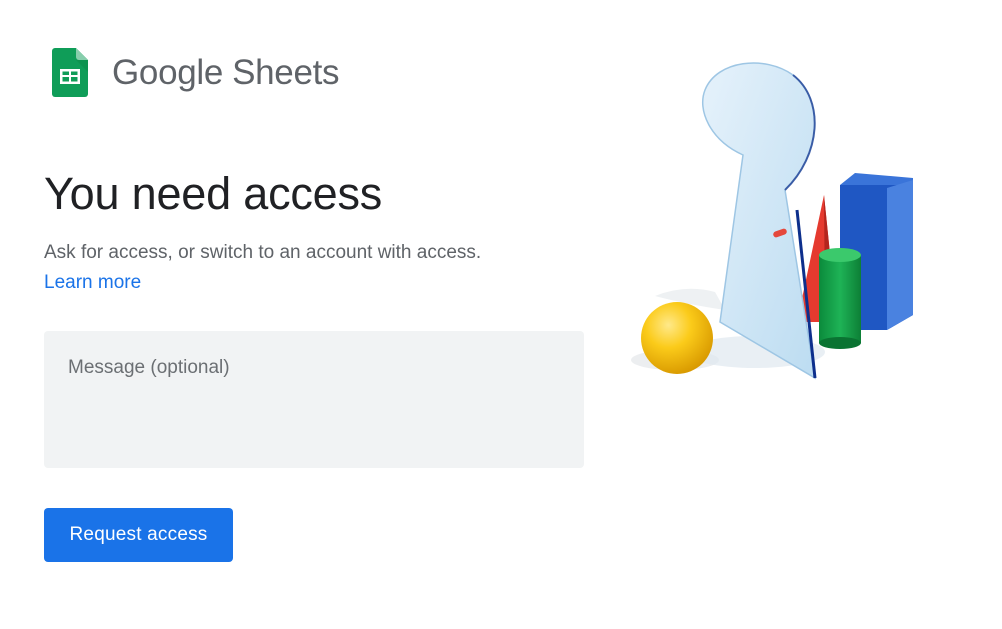 This screenshot has width=1002, height=629. What do you see at coordinates (226, 72) in the screenshot?
I see `logo-wordmark: Google Sheets` at bounding box center [226, 72].